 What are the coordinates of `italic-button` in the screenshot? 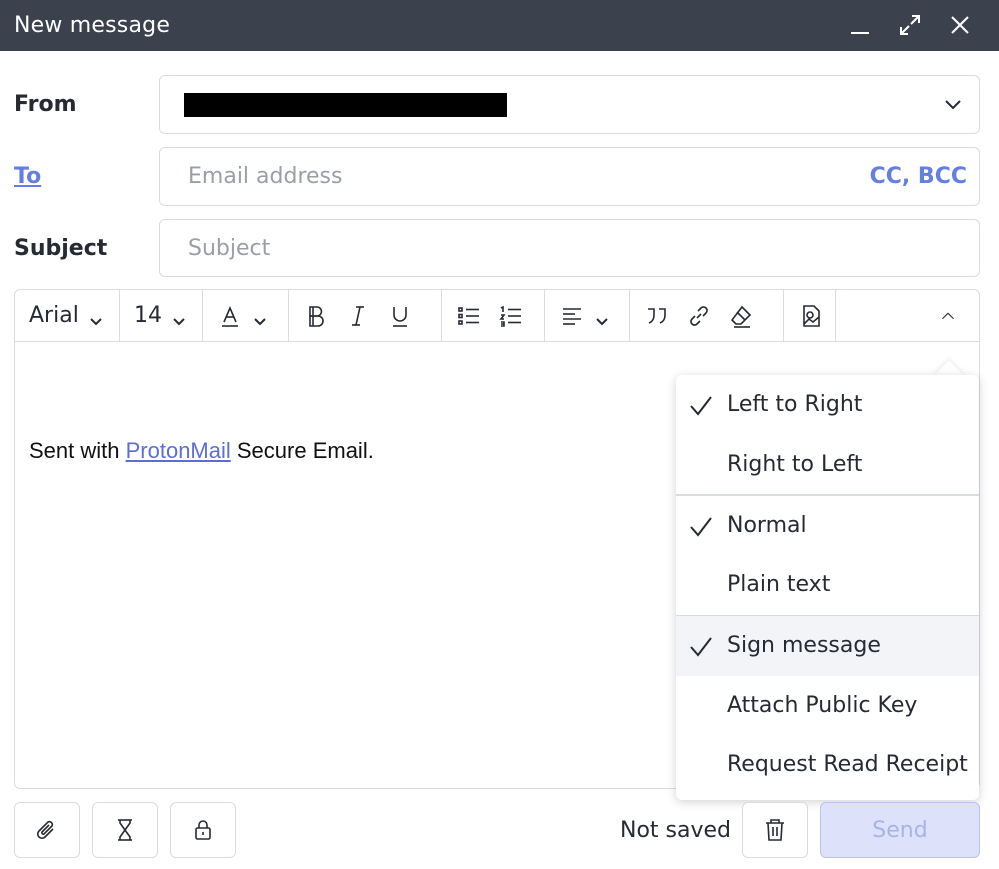 It's located at (358, 316).